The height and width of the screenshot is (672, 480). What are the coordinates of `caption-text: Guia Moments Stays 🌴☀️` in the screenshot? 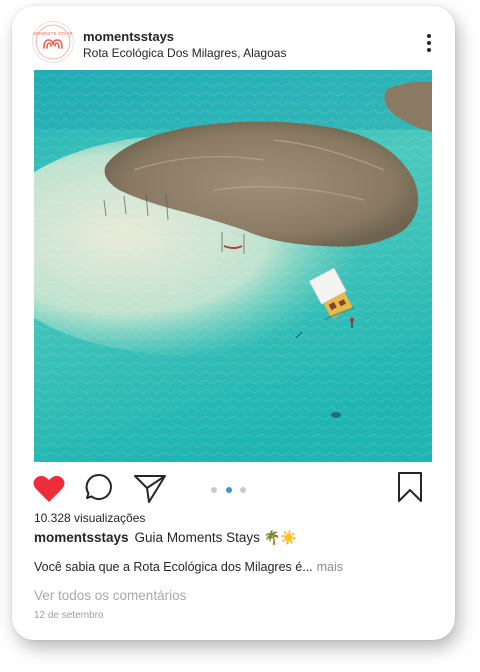 It's located at (216, 537).